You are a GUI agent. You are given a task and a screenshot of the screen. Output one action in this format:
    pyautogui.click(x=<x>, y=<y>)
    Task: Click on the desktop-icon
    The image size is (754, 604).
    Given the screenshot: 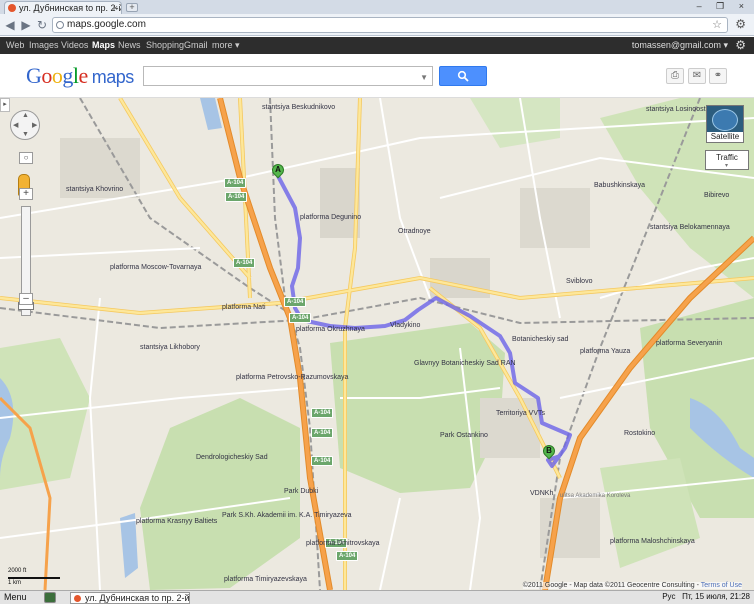 What is the action you would take?
    pyautogui.click(x=50, y=597)
    